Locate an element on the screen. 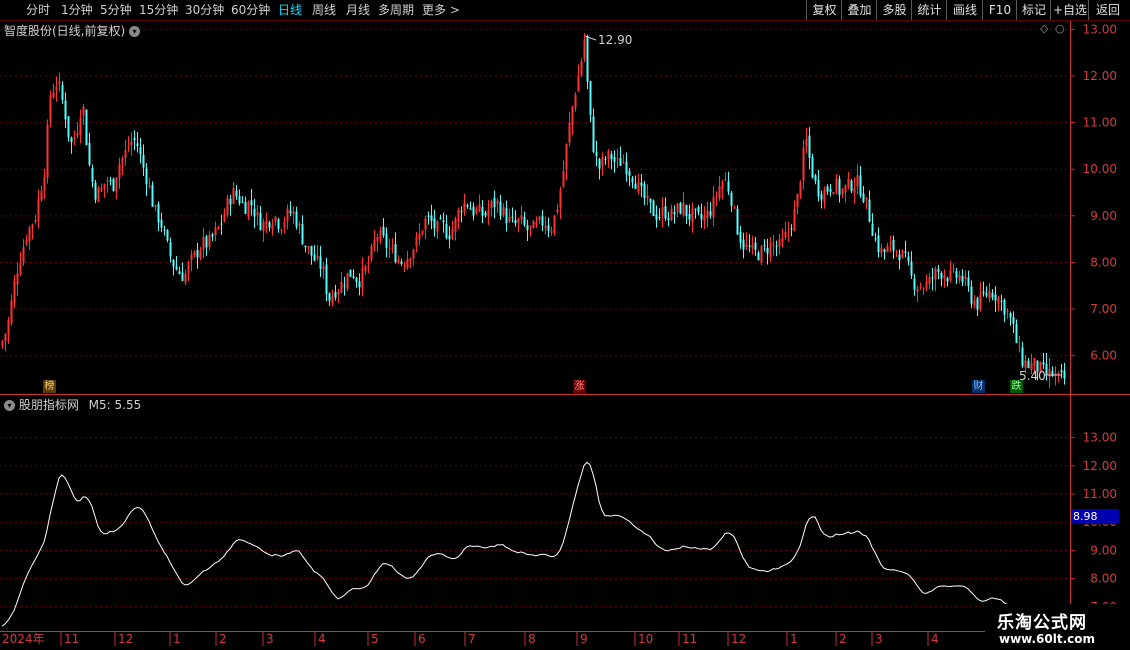 The width and height of the screenshot is (1130, 650). toolbar-button-7: +自选 is located at coordinates (1069, 10).